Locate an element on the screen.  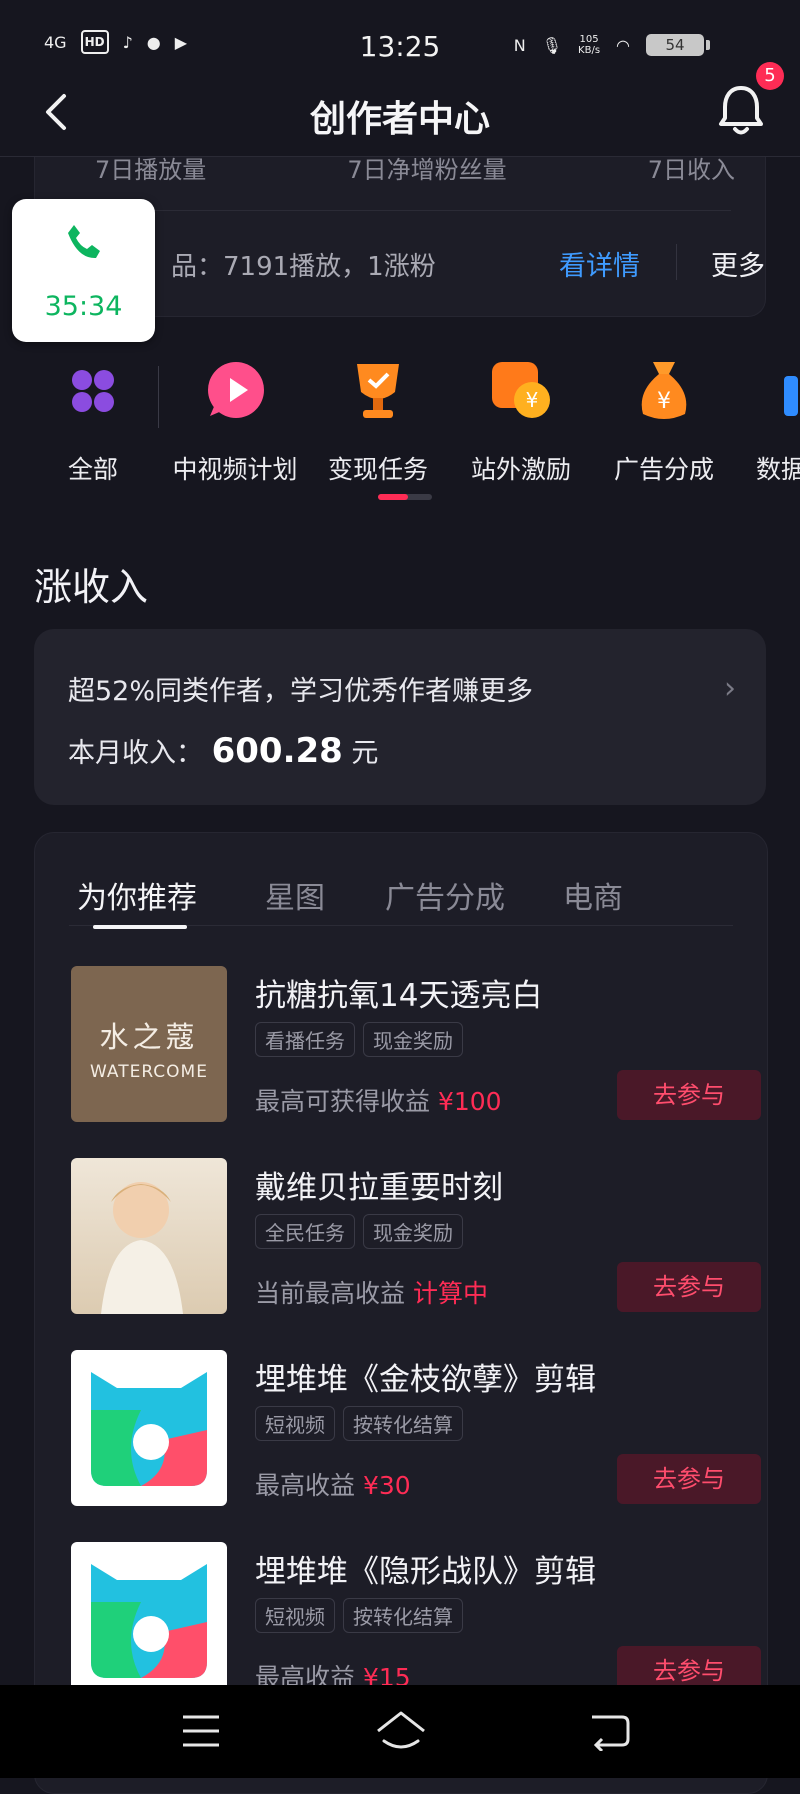
mic-icon: 🎙 is located at coordinates (552, 45).